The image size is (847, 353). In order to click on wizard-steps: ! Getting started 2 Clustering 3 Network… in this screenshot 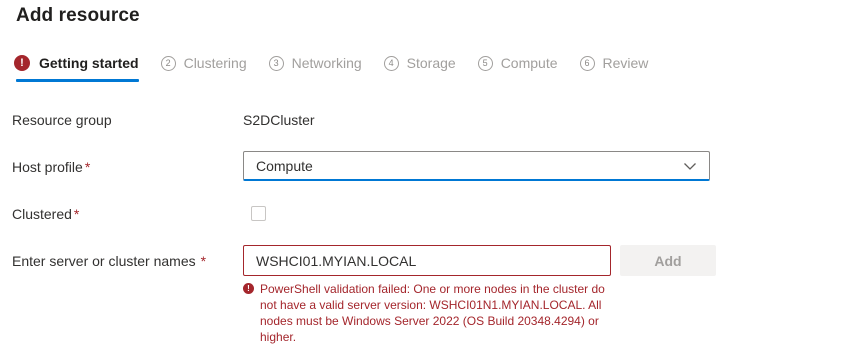, I will do `click(342, 67)`.